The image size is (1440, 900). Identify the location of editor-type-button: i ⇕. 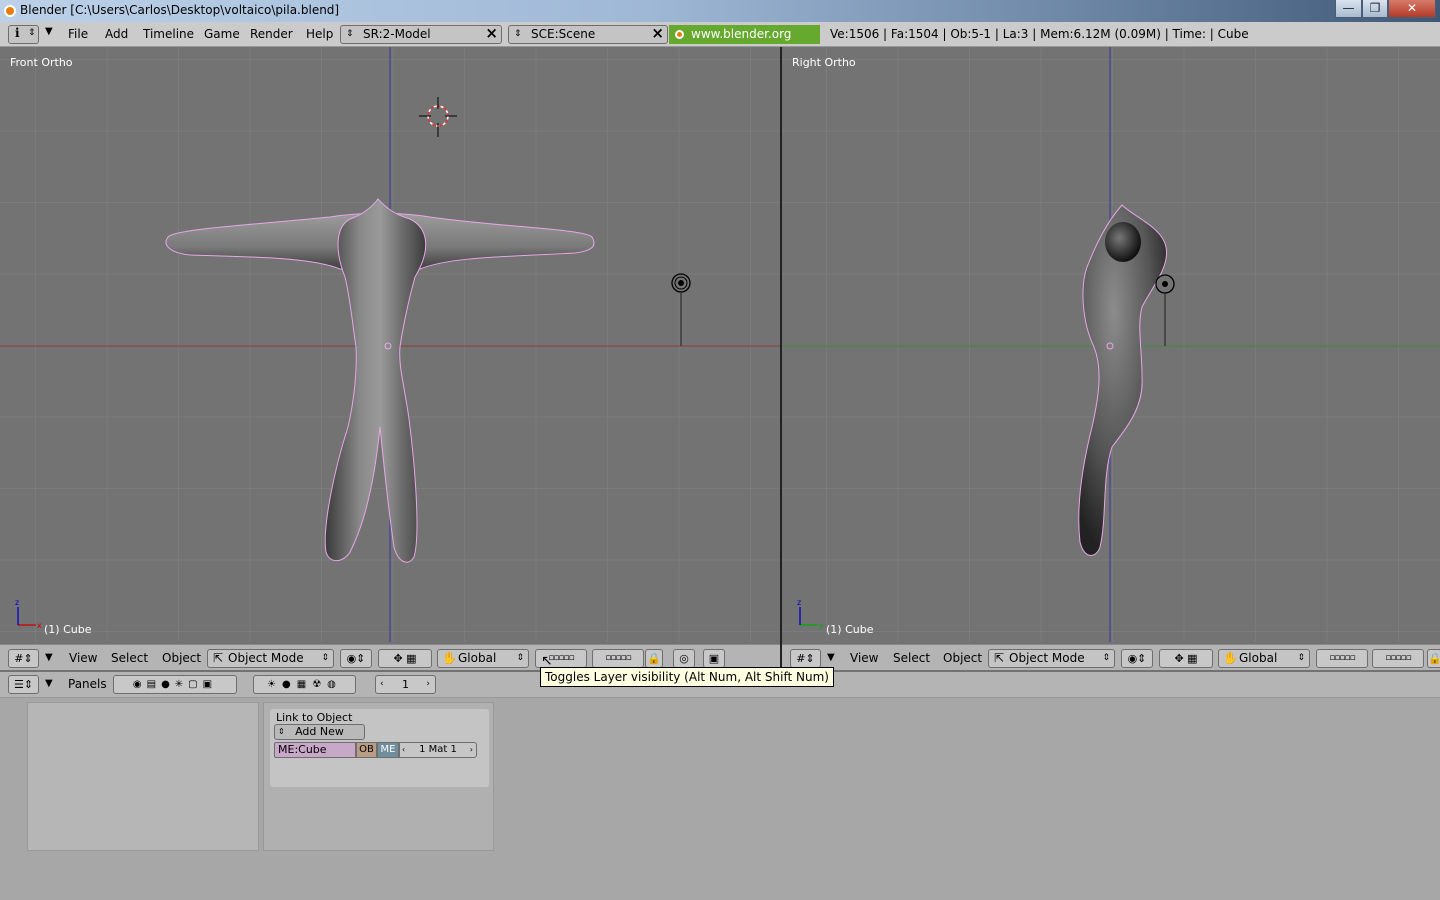
(23, 34).